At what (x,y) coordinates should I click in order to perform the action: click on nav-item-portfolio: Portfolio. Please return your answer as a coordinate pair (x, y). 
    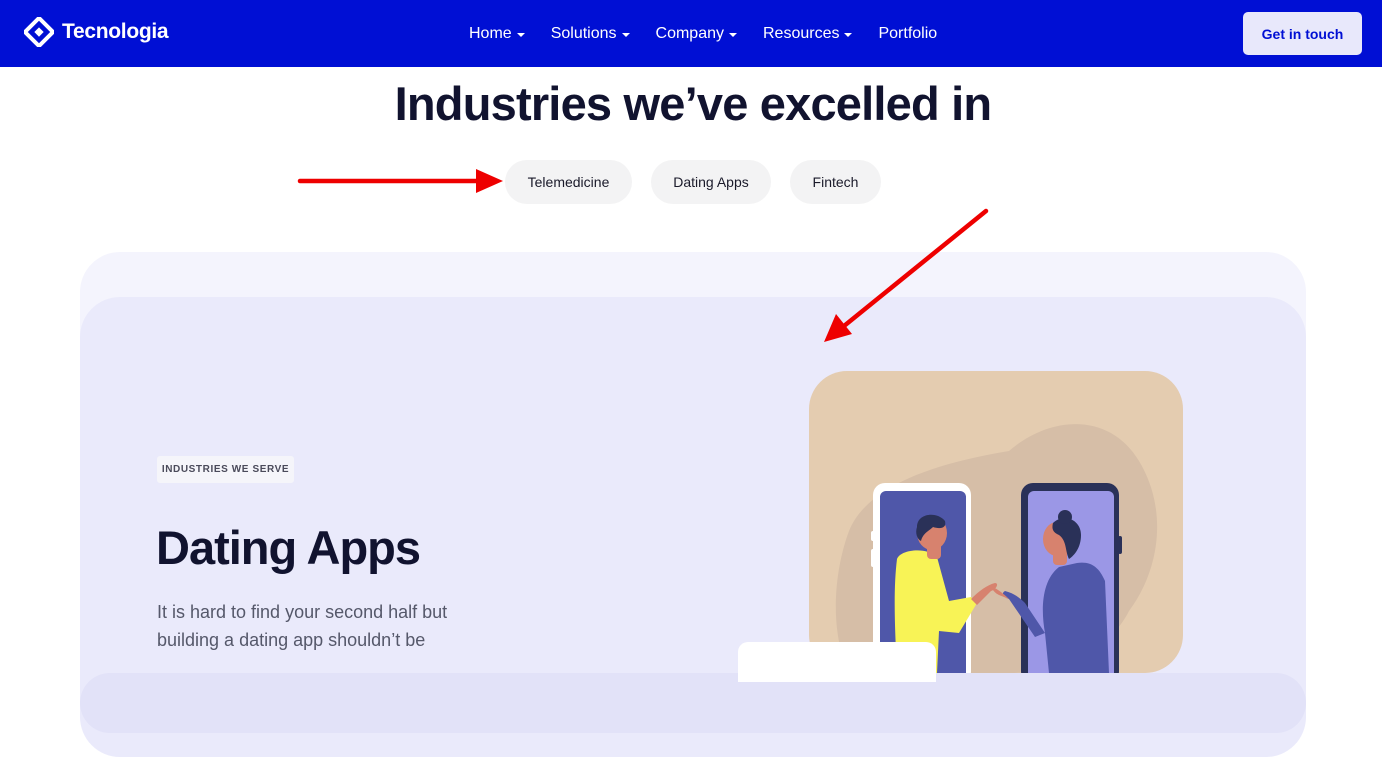
    Looking at the image, I should click on (907, 34).